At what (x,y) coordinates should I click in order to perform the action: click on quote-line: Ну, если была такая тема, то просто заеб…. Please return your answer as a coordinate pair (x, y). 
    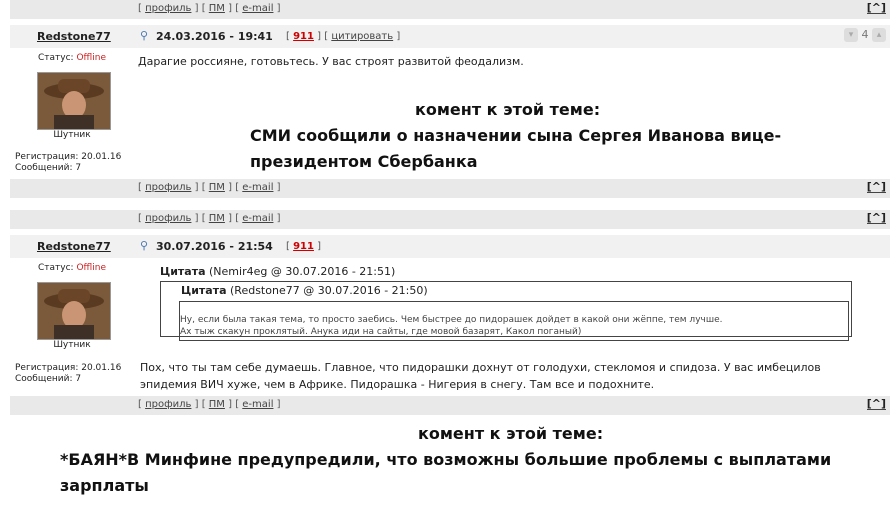
    Looking at the image, I should click on (451, 320).